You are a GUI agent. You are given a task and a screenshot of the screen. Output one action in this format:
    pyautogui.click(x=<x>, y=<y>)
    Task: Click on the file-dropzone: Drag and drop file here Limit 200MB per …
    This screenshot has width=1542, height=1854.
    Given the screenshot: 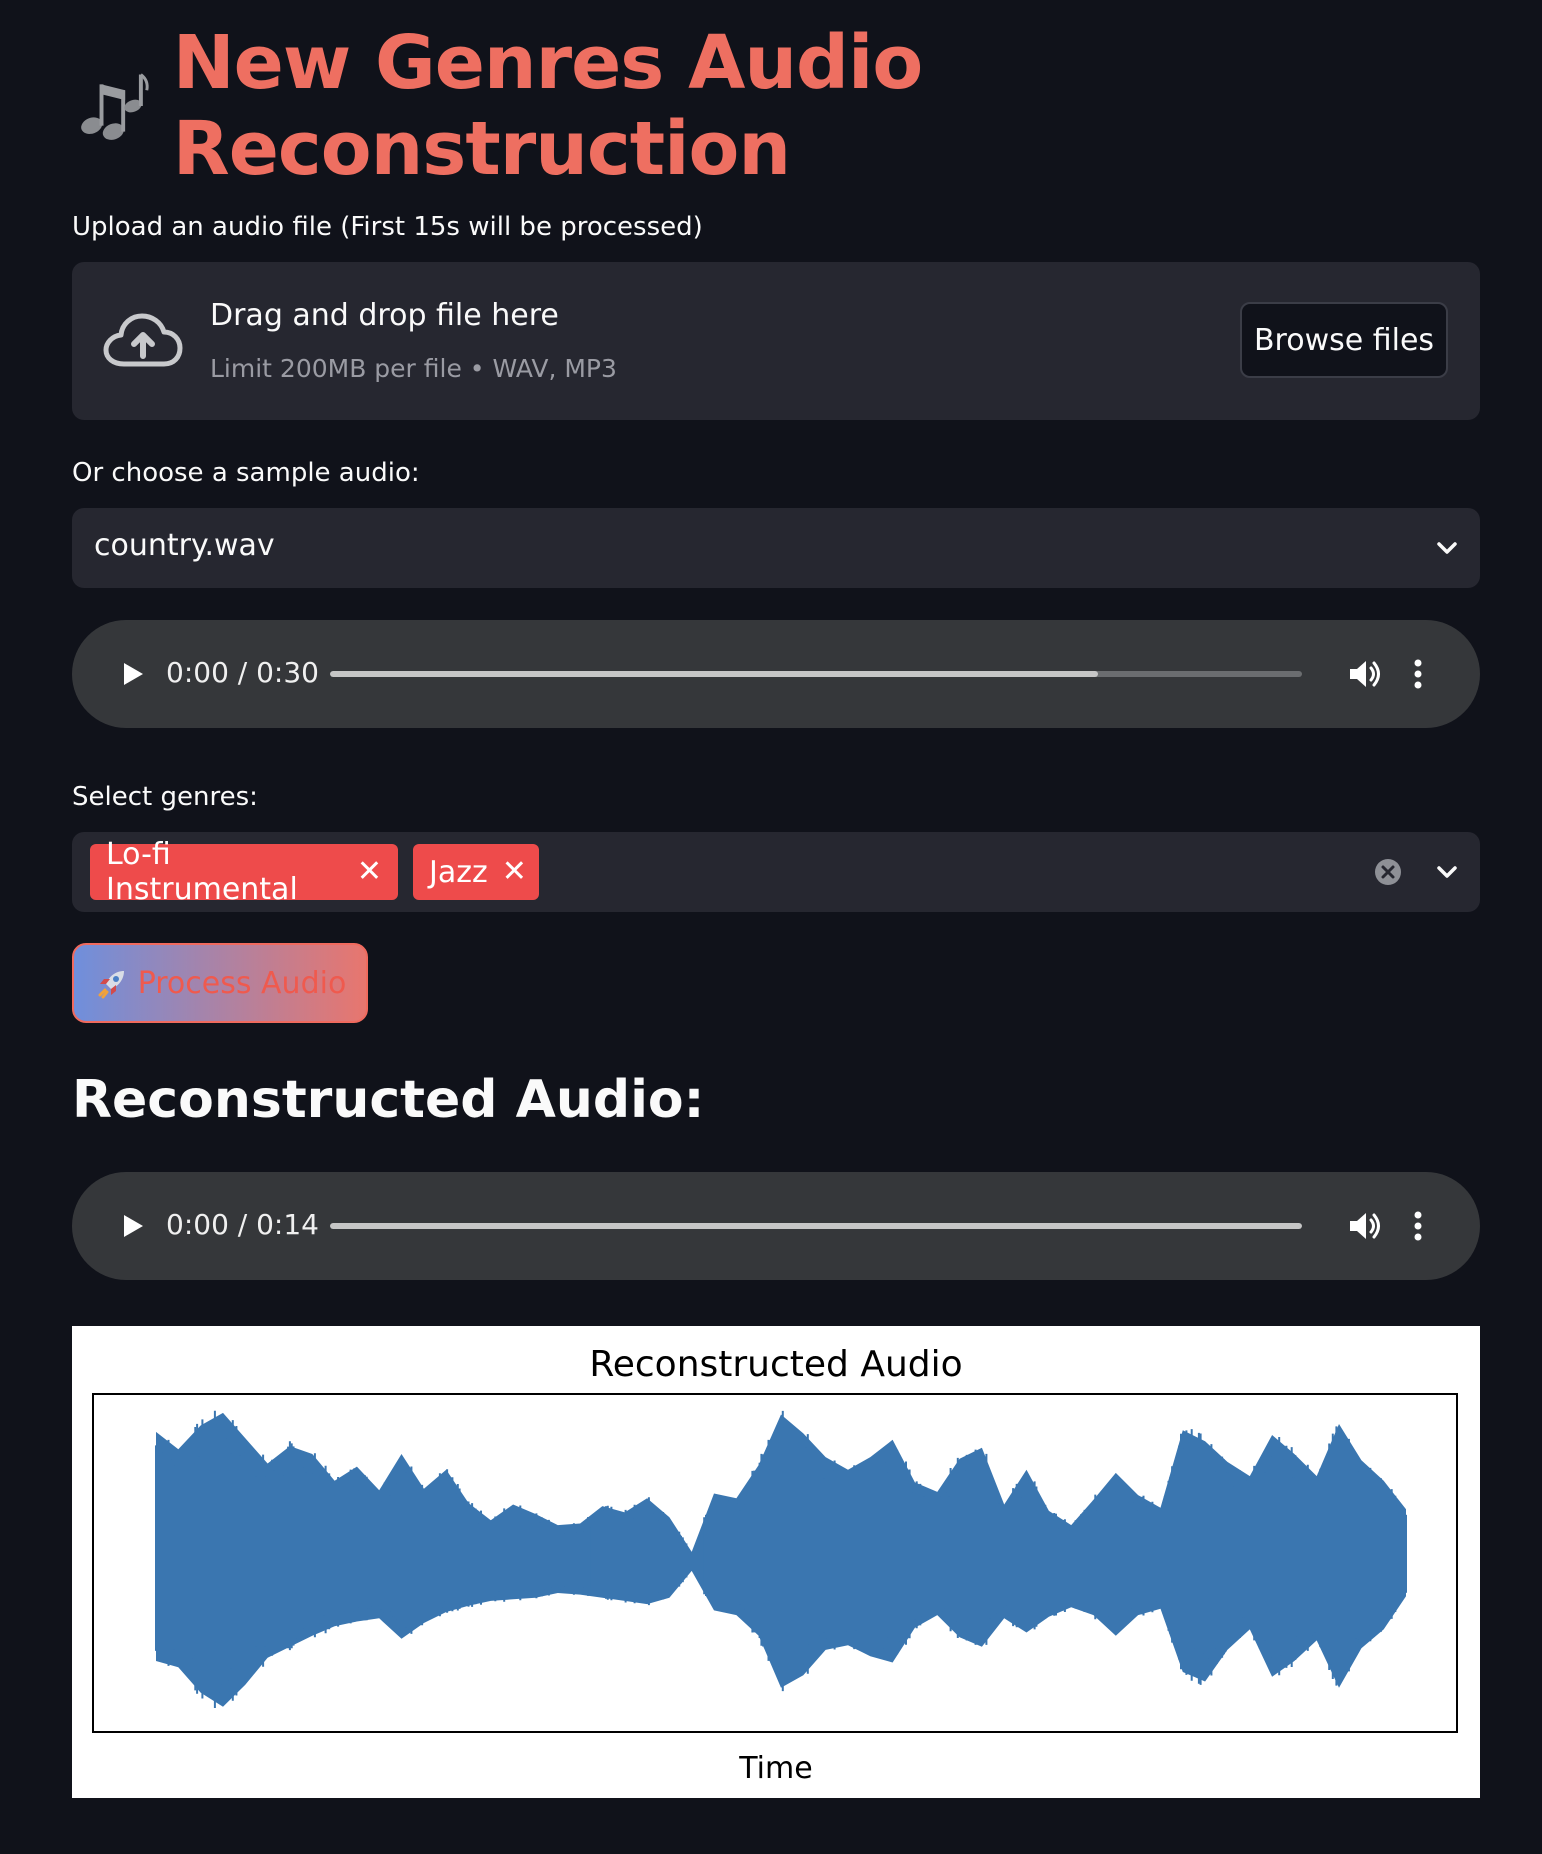 What is the action you would take?
    pyautogui.click(x=776, y=341)
    